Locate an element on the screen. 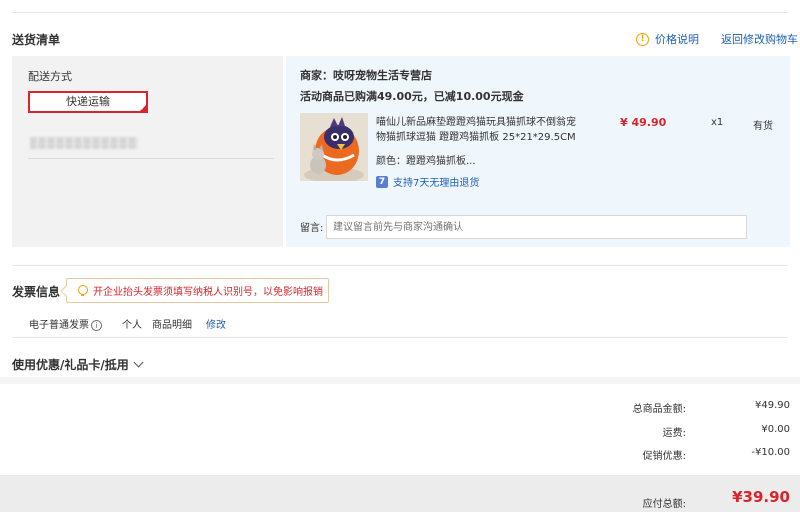  product-stock-status: 有货 is located at coordinates (763, 126).